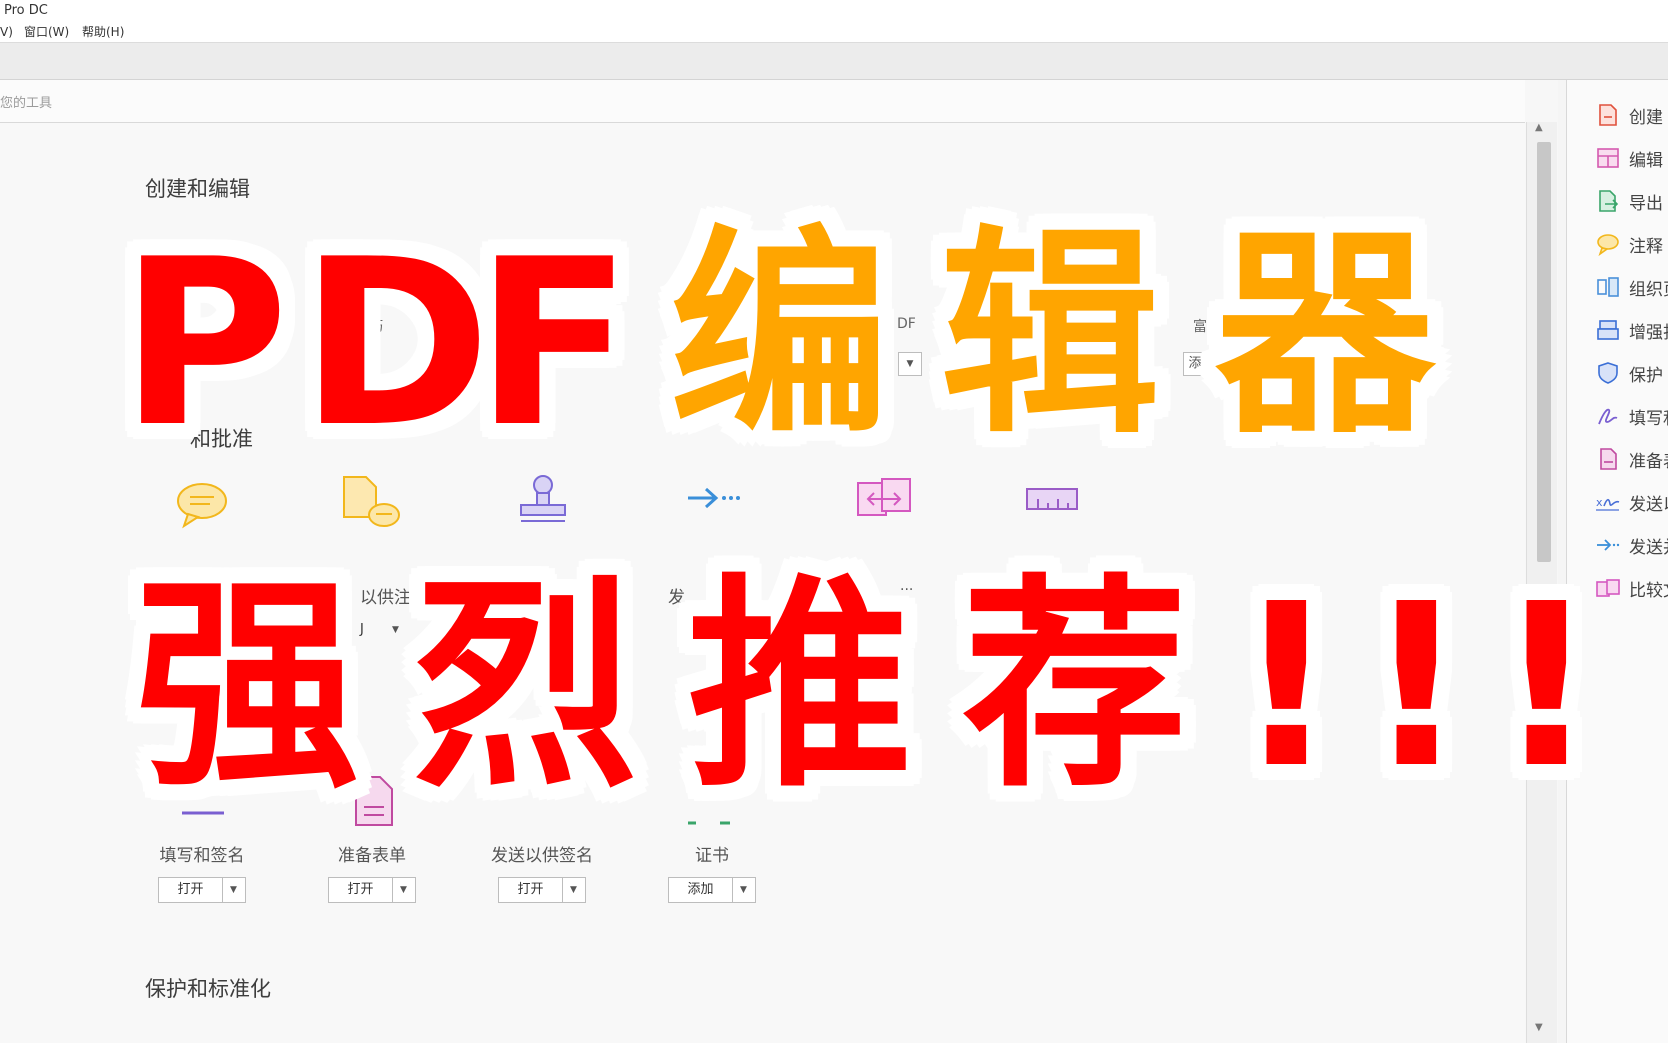 The width and height of the screenshot is (1668, 1043). I want to click on tool-label-partial: DF, so click(906, 324).